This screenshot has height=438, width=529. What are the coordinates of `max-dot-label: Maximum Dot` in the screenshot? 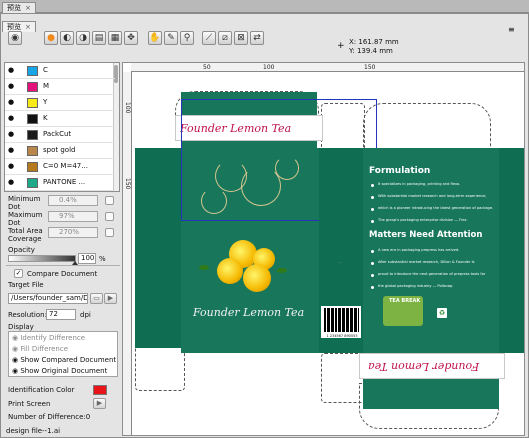 It's located at (25, 219).